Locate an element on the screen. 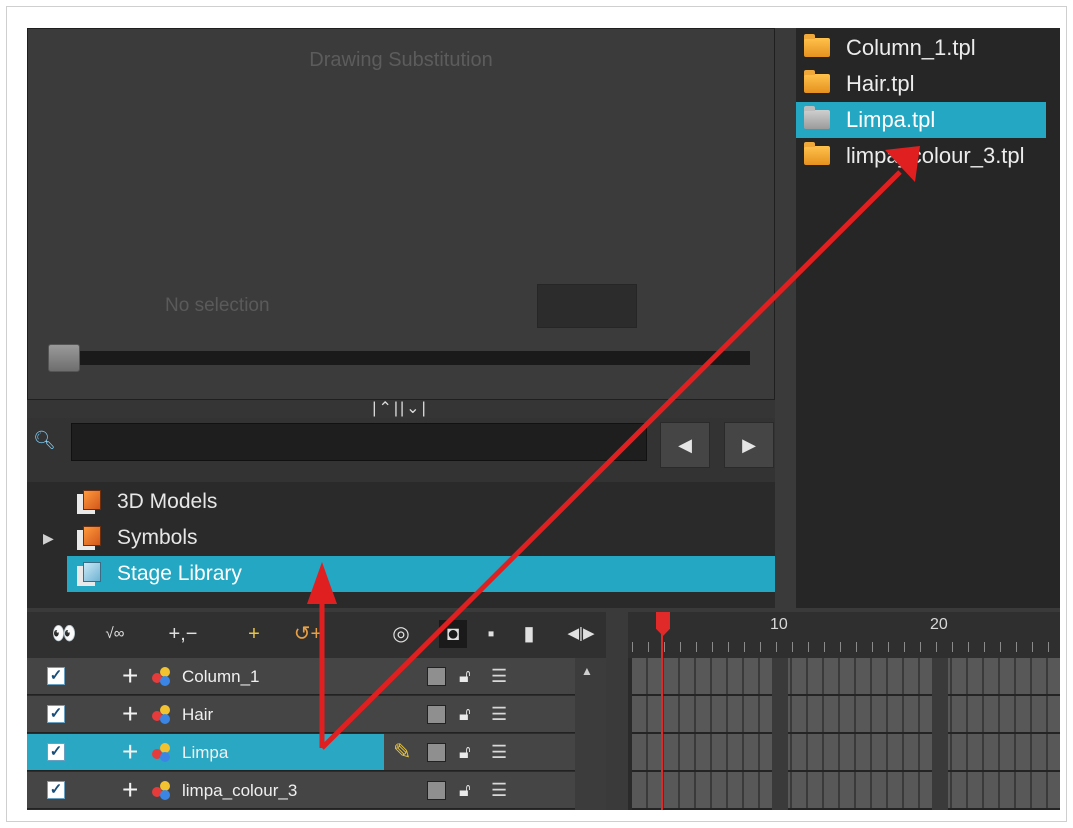  substitution-slider-thumb is located at coordinates (64, 358).